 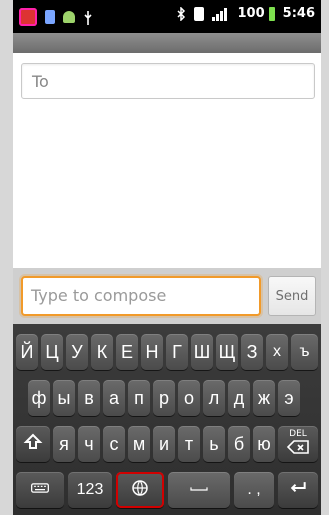 I want to click on key-т: т, so click(x=189, y=444).